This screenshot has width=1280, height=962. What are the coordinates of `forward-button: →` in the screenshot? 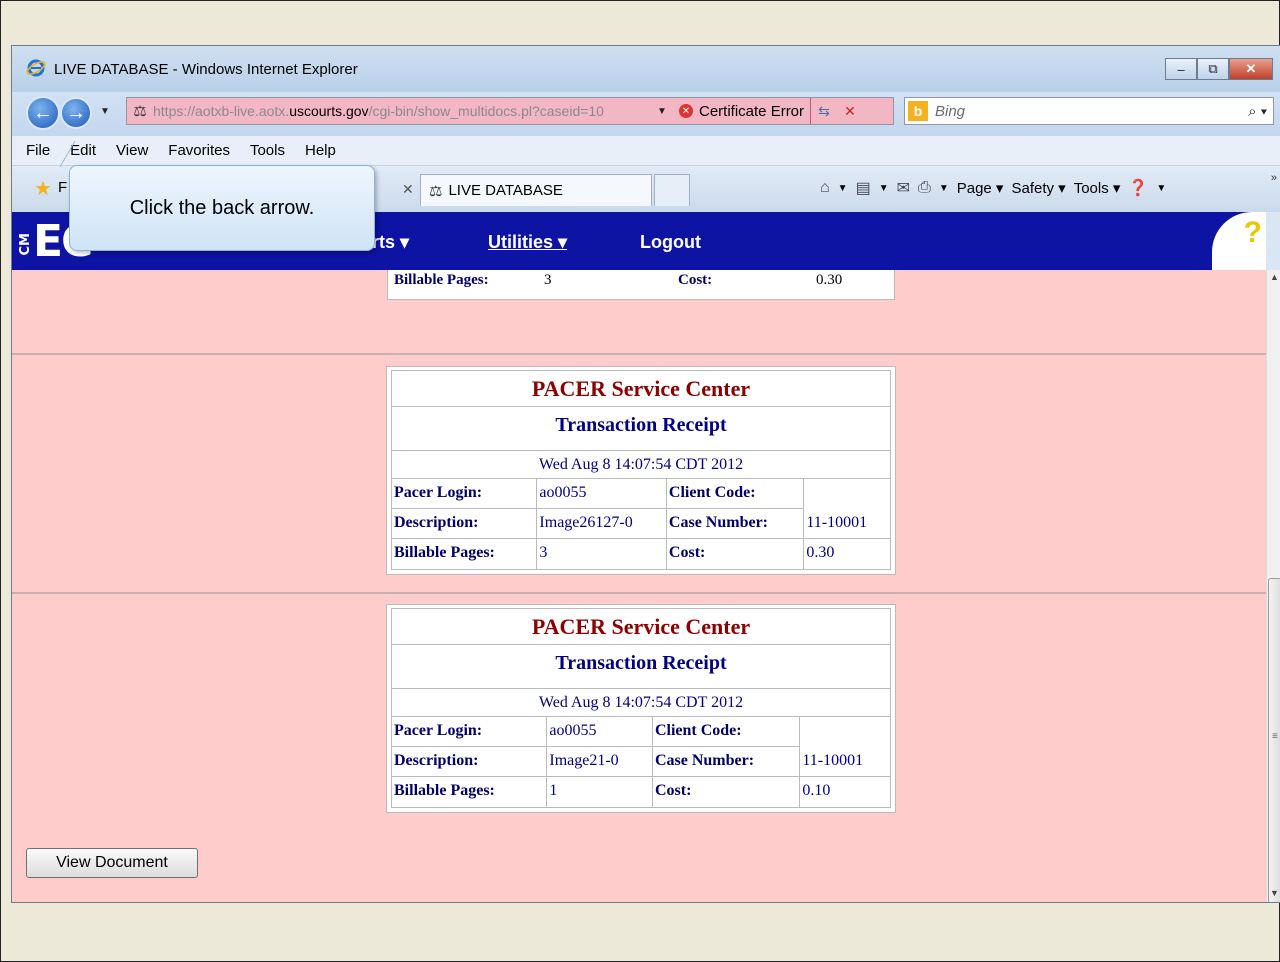 It's located at (76, 113).